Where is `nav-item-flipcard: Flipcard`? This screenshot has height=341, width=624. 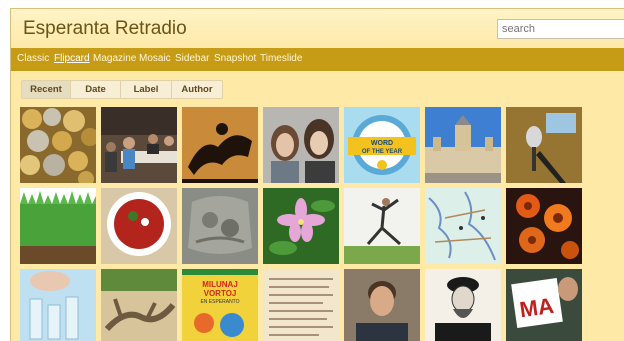 nav-item-flipcard: Flipcard is located at coordinates (72, 58).